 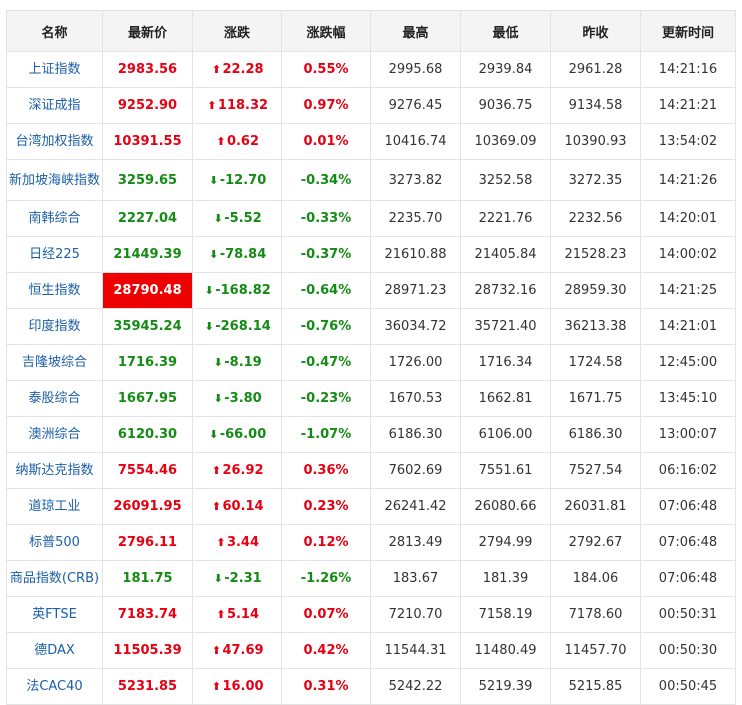 I want to click on index-name-link: 日经225, so click(x=54, y=254).